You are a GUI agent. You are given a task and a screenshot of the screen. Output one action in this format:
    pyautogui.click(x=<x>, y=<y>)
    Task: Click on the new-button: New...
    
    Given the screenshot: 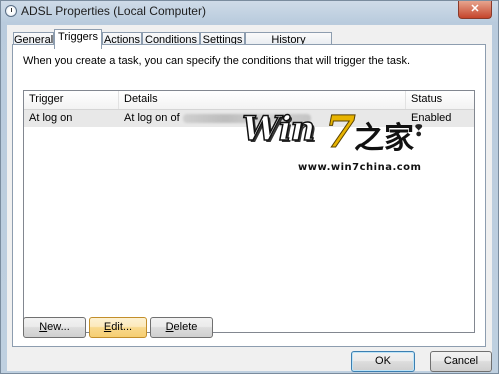 What is the action you would take?
    pyautogui.click(x=54, y=327)
    